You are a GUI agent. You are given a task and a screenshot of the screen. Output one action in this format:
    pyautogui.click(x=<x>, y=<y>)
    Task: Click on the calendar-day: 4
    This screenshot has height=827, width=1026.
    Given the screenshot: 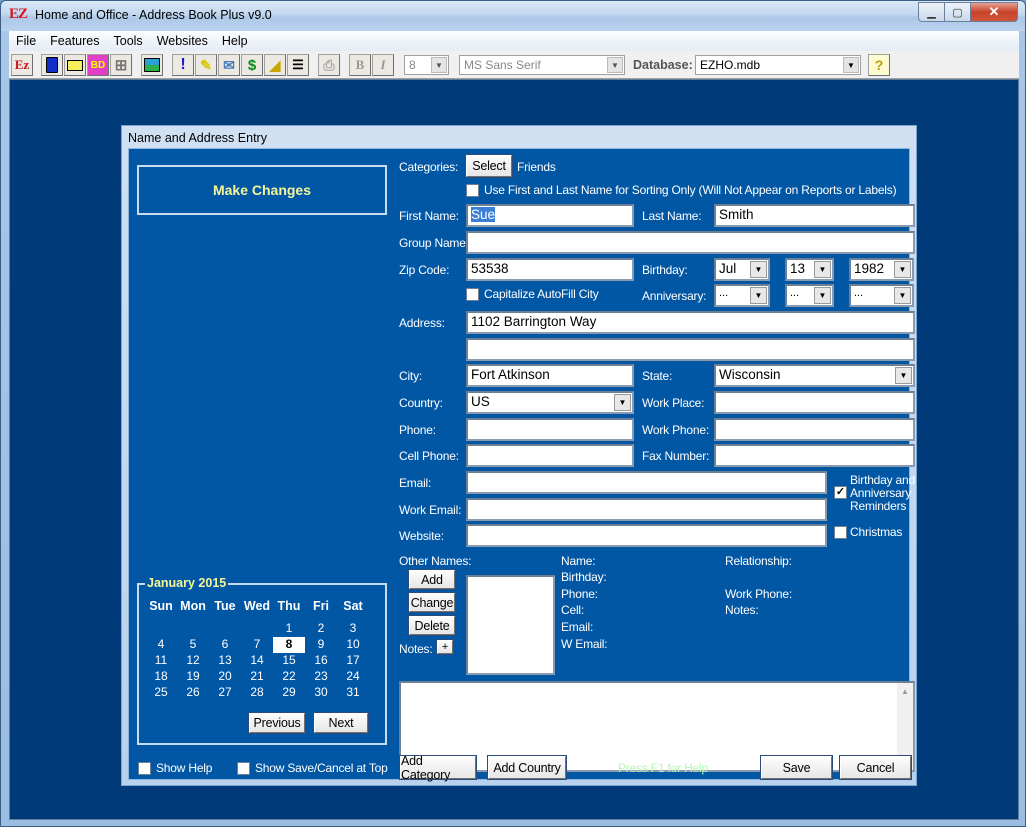 What is the action you would take?
    pyautogui.click(x=161, y=645)
    